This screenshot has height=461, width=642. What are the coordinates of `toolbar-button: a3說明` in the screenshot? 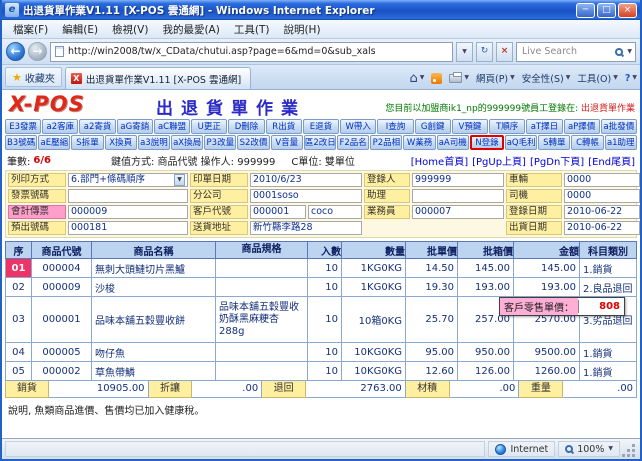 It's located at (154, 142).